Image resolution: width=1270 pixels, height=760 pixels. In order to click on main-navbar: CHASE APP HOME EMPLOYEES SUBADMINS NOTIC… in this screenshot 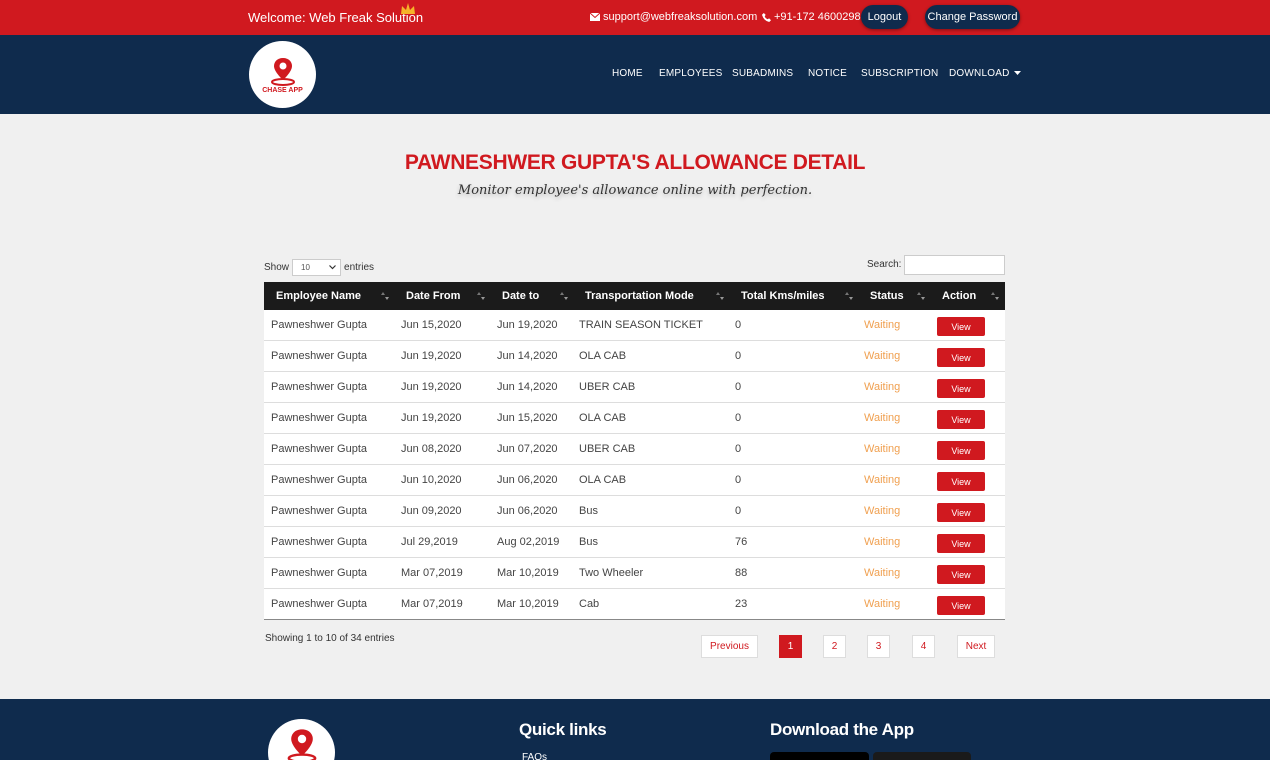, I will do `click(635, 74)`.